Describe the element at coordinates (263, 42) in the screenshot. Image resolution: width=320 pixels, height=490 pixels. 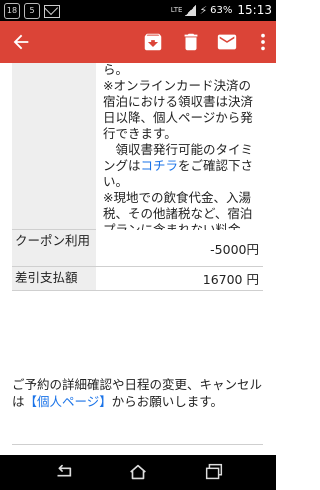
I see `more-vertical-icon` at that location.